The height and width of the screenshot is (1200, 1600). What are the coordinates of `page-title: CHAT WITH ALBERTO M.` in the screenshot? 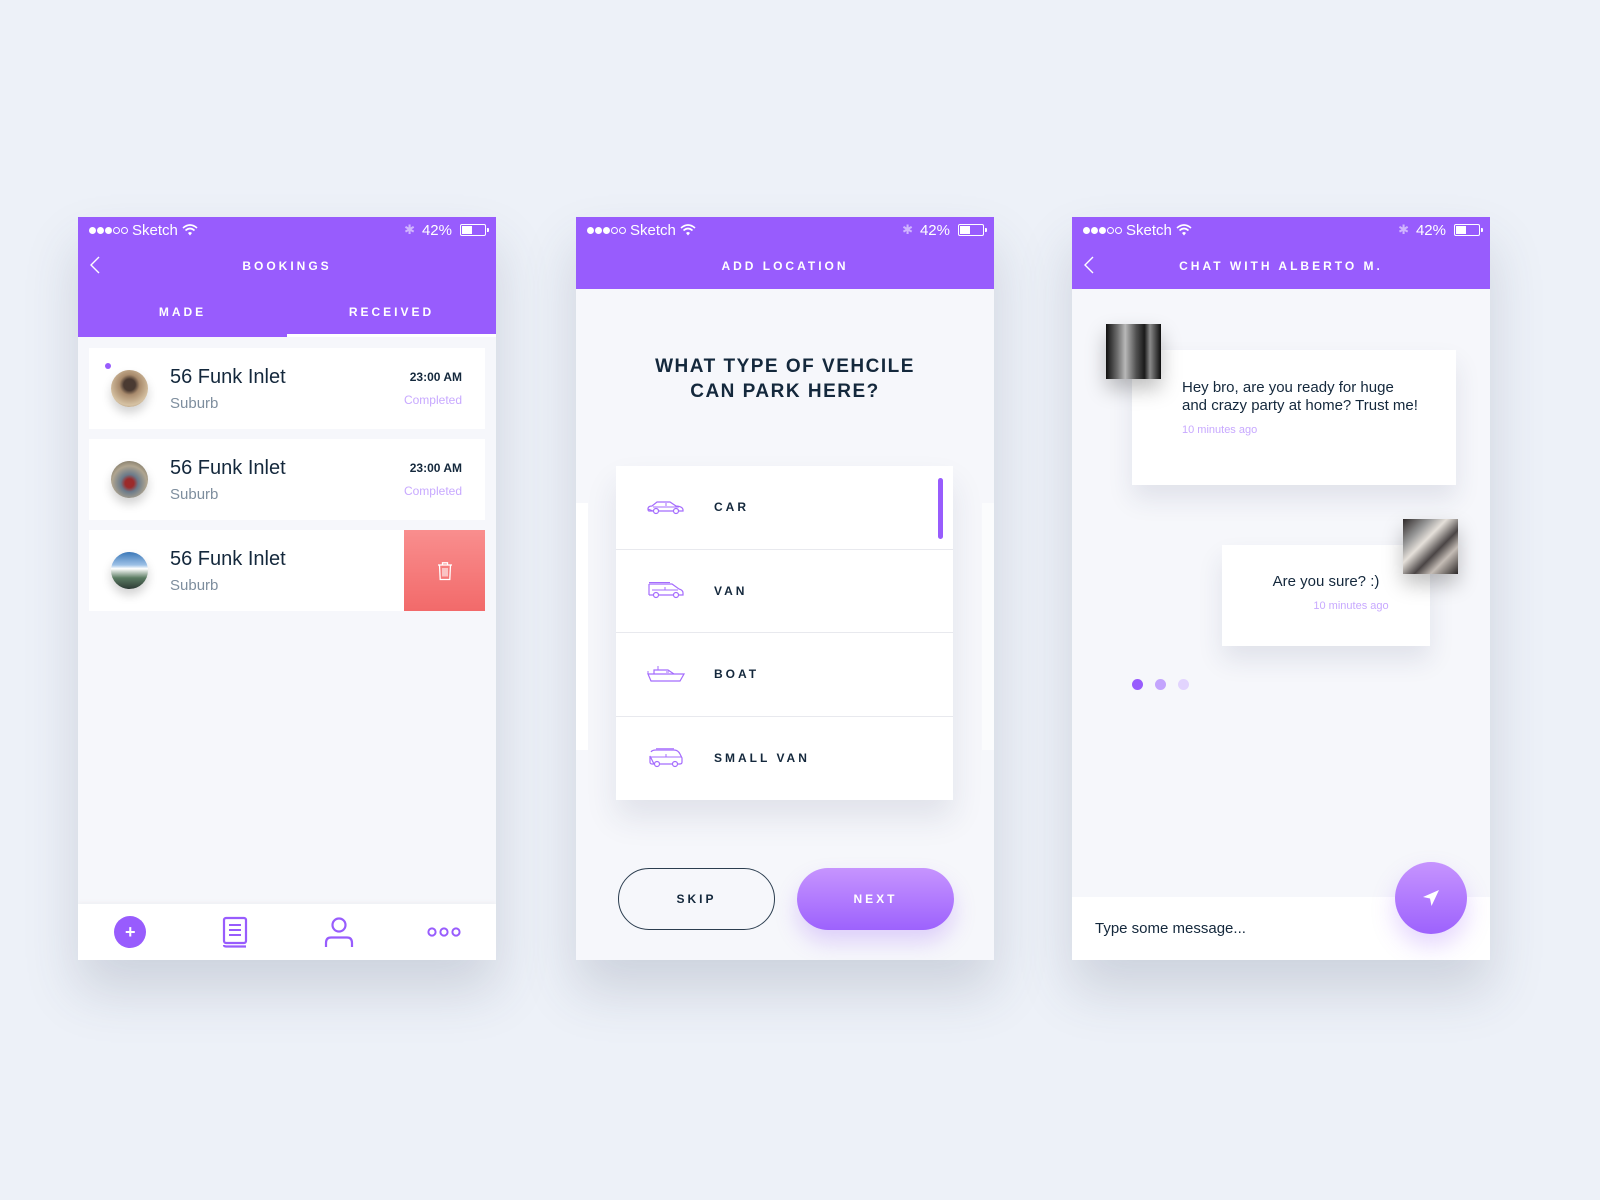 It's located at (1281, 266).